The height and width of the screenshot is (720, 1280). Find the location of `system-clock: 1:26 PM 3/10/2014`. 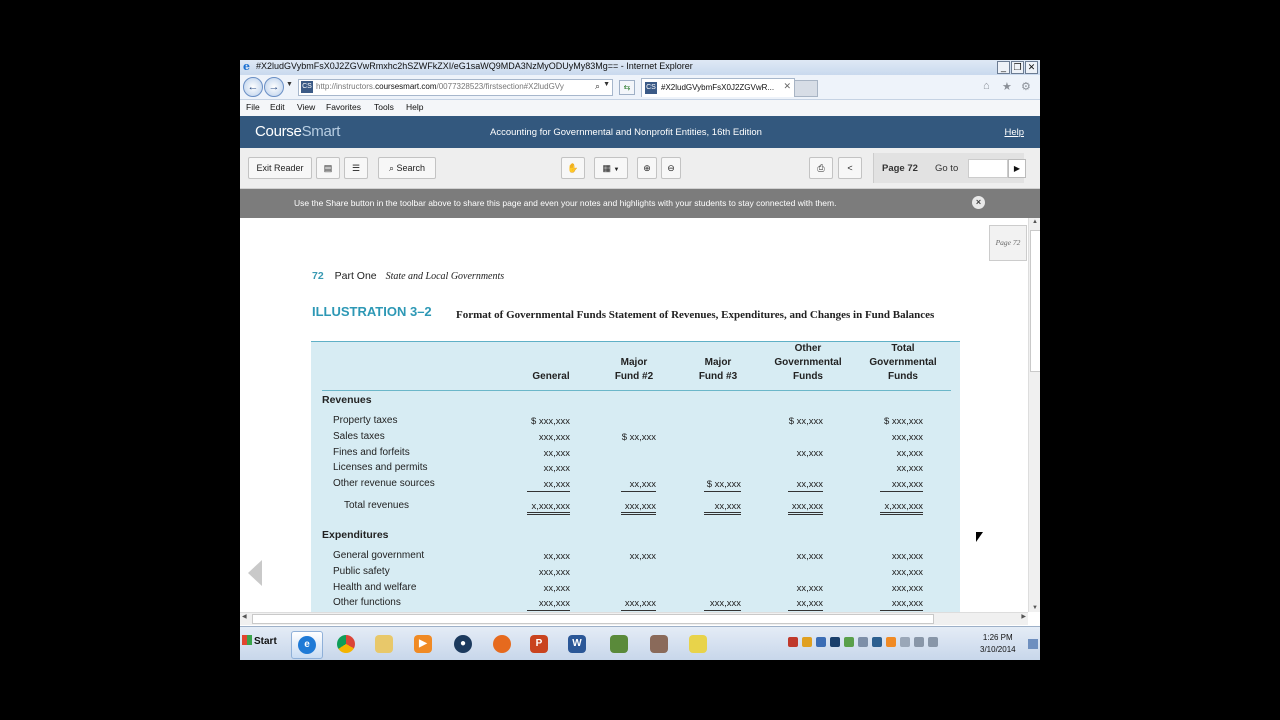

system-clock: 1:26 PM 3/10/2014 is located at coordinates (998, 644).